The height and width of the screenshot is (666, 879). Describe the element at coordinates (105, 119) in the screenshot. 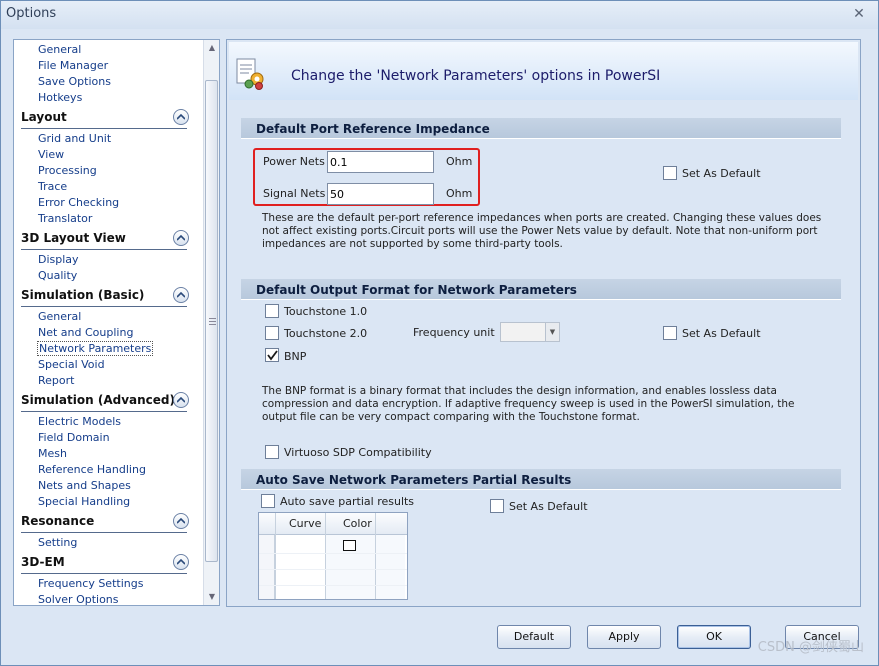

I see `nav-group-layout: Layout` at that location.